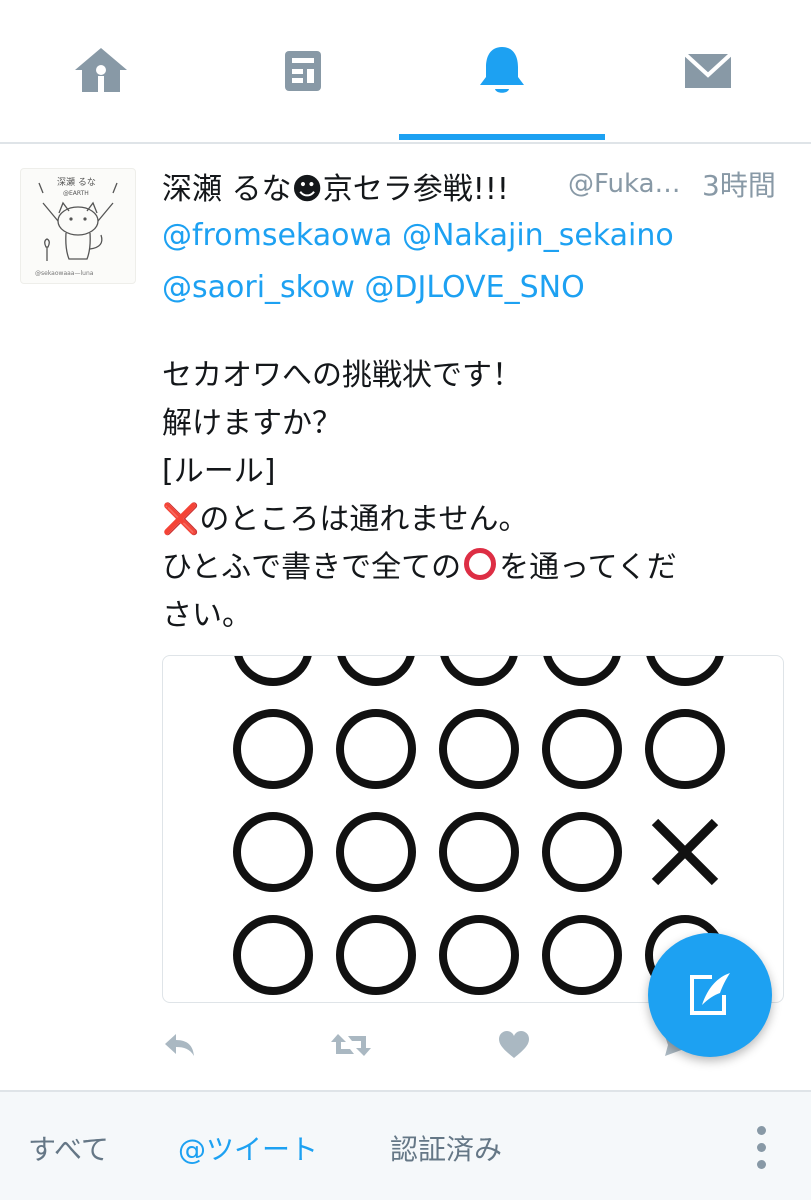 The image size is (811, 1200). I want to click on top-tab-bar, so click(405, 72).